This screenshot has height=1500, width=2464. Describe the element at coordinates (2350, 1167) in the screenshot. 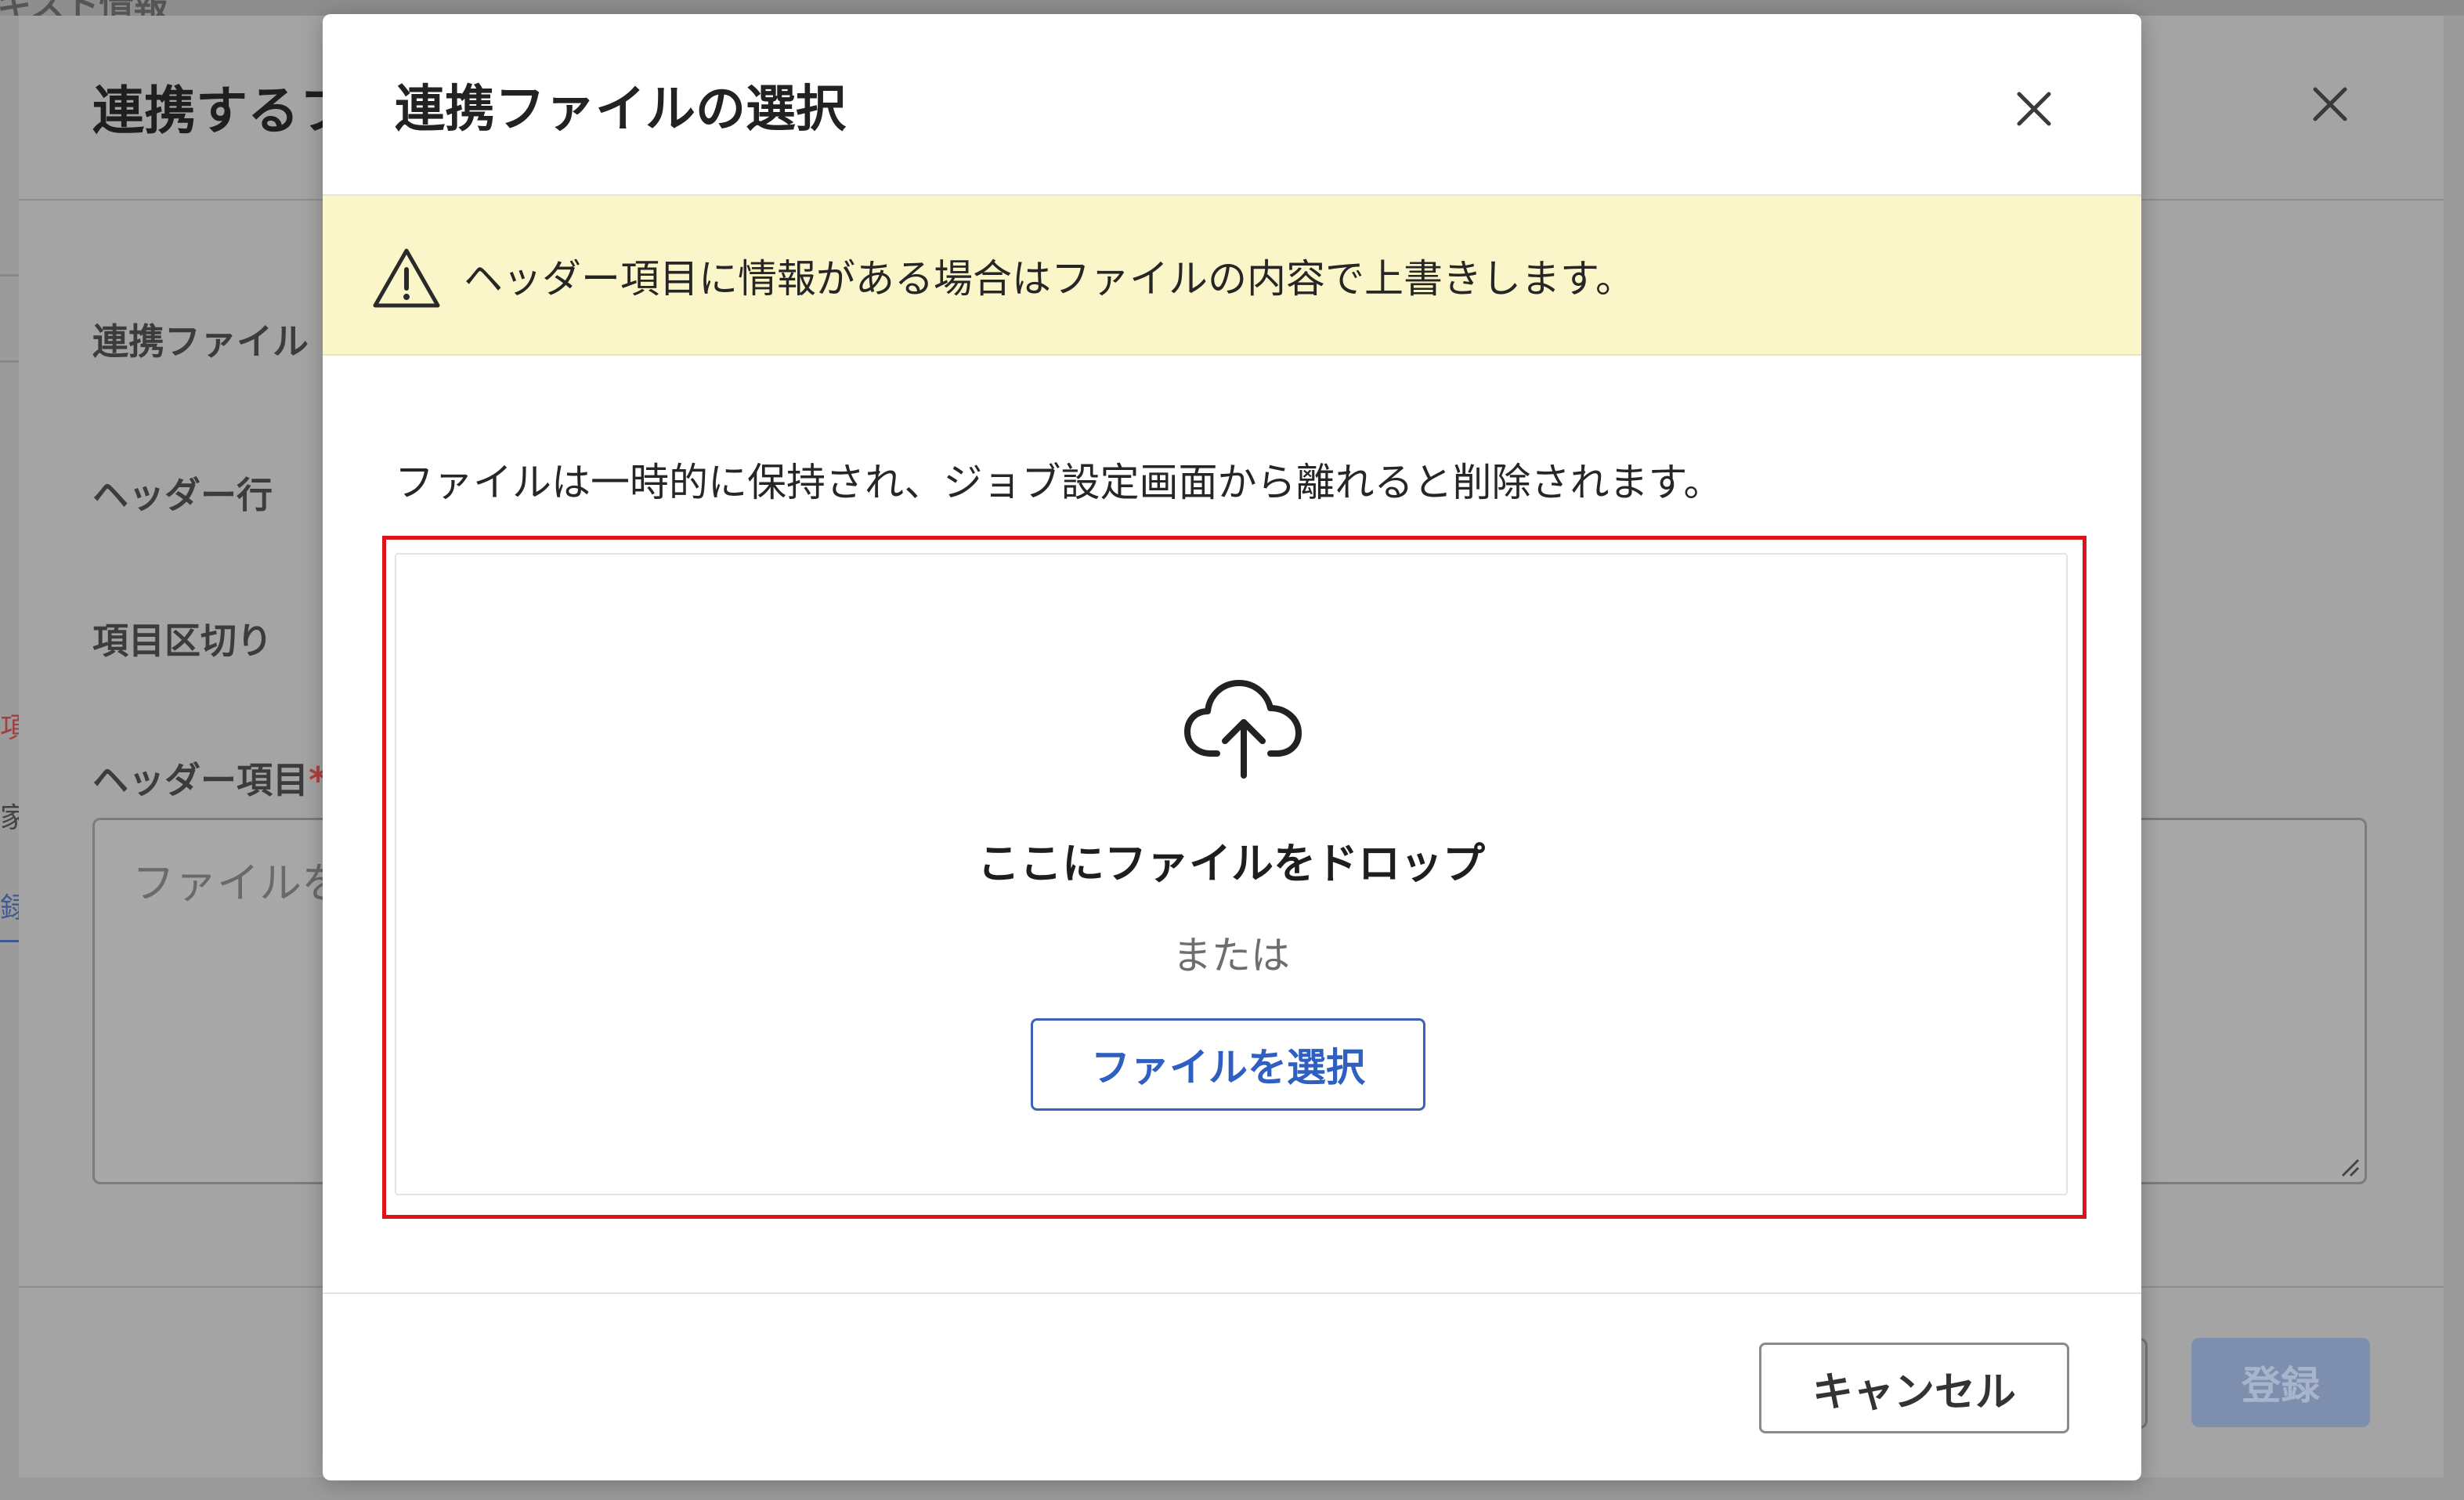

I see `resize-handle-icon` at that location.